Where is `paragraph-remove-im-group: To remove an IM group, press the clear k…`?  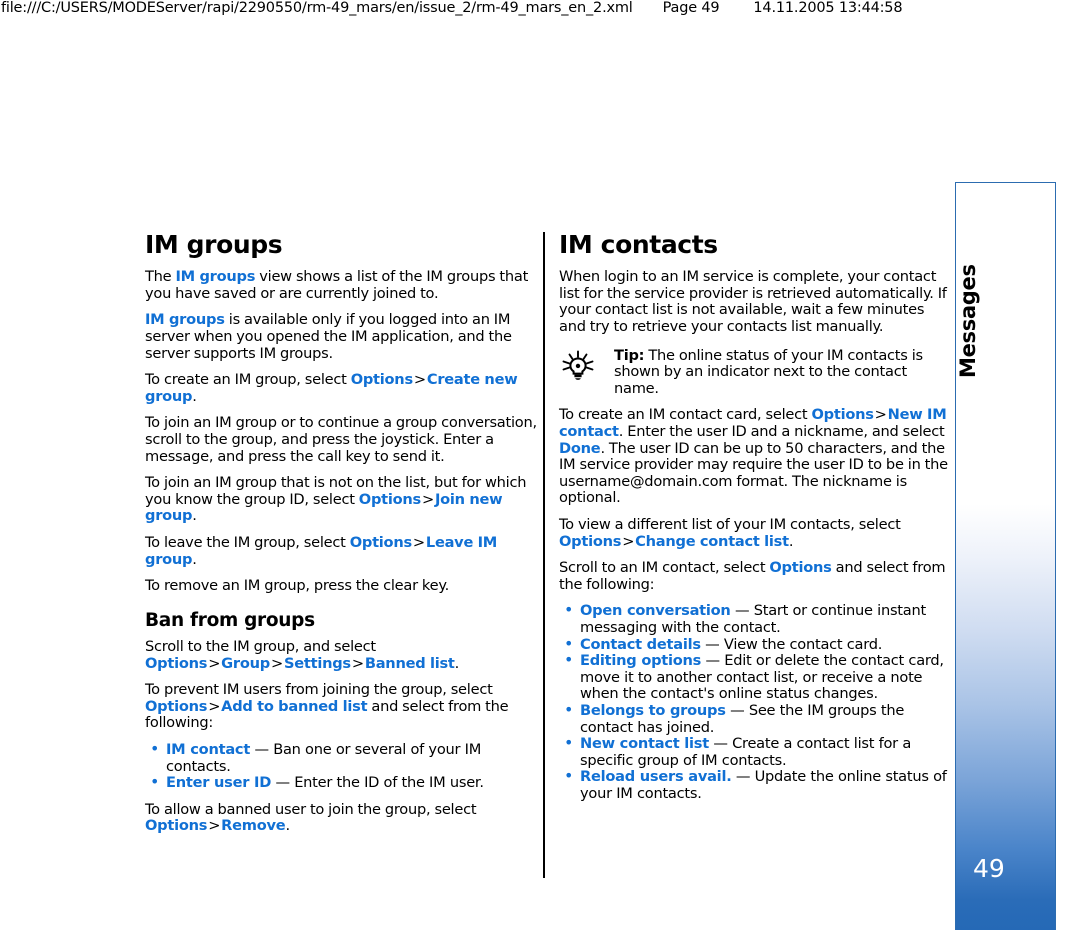 paragraph-remove-im-group: To remove an IM group, press the clear k… is located at coordinates (297, 586).